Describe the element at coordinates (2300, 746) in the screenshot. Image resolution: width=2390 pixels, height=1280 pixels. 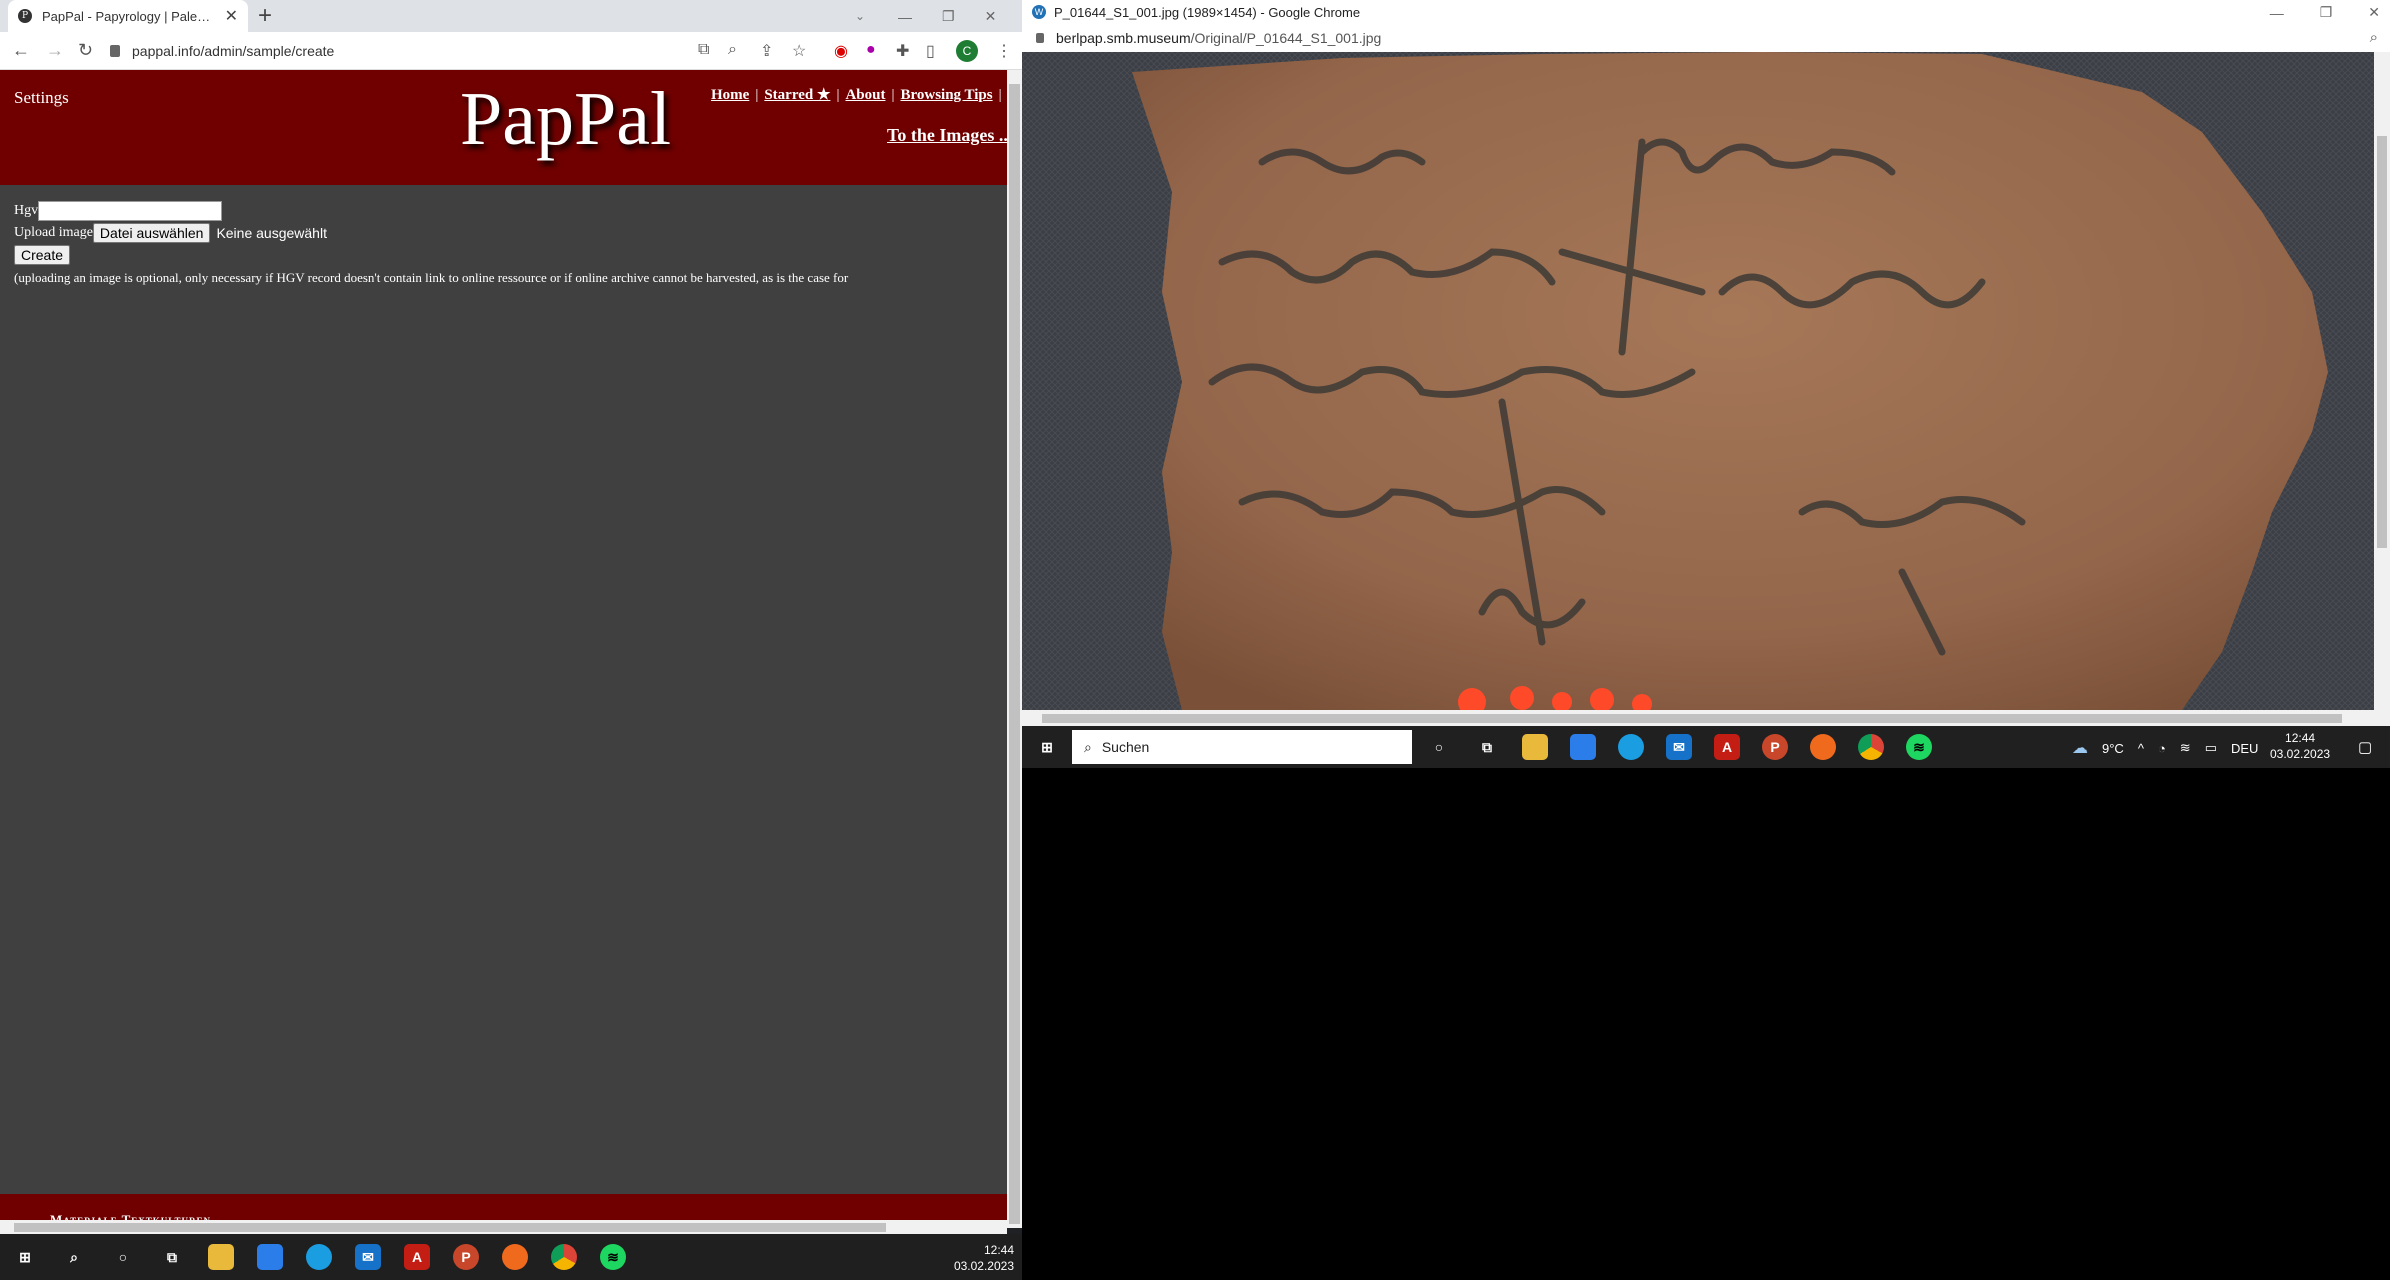
I see `right-clock: 12:44 03.02.2023` at that location.